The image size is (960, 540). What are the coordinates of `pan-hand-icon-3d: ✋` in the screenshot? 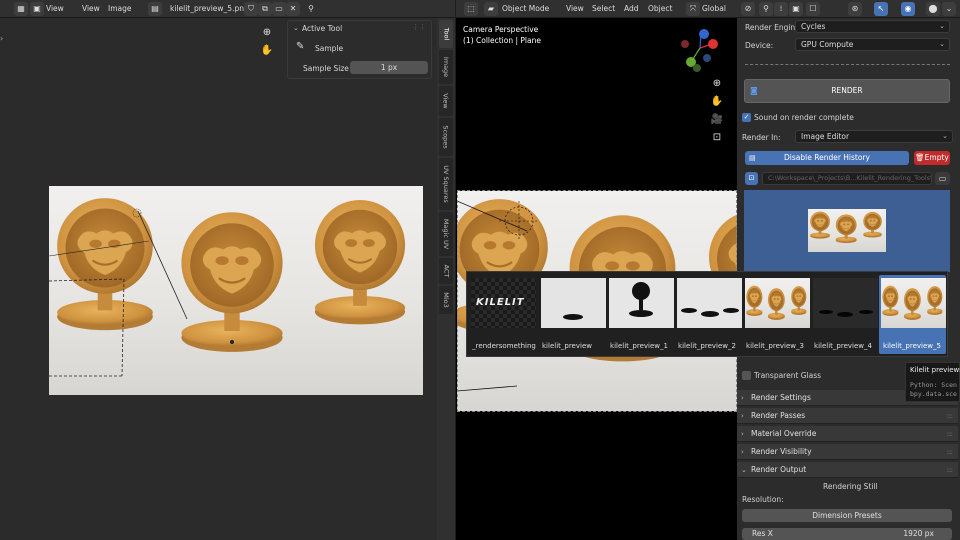 It's located at (717, 102).